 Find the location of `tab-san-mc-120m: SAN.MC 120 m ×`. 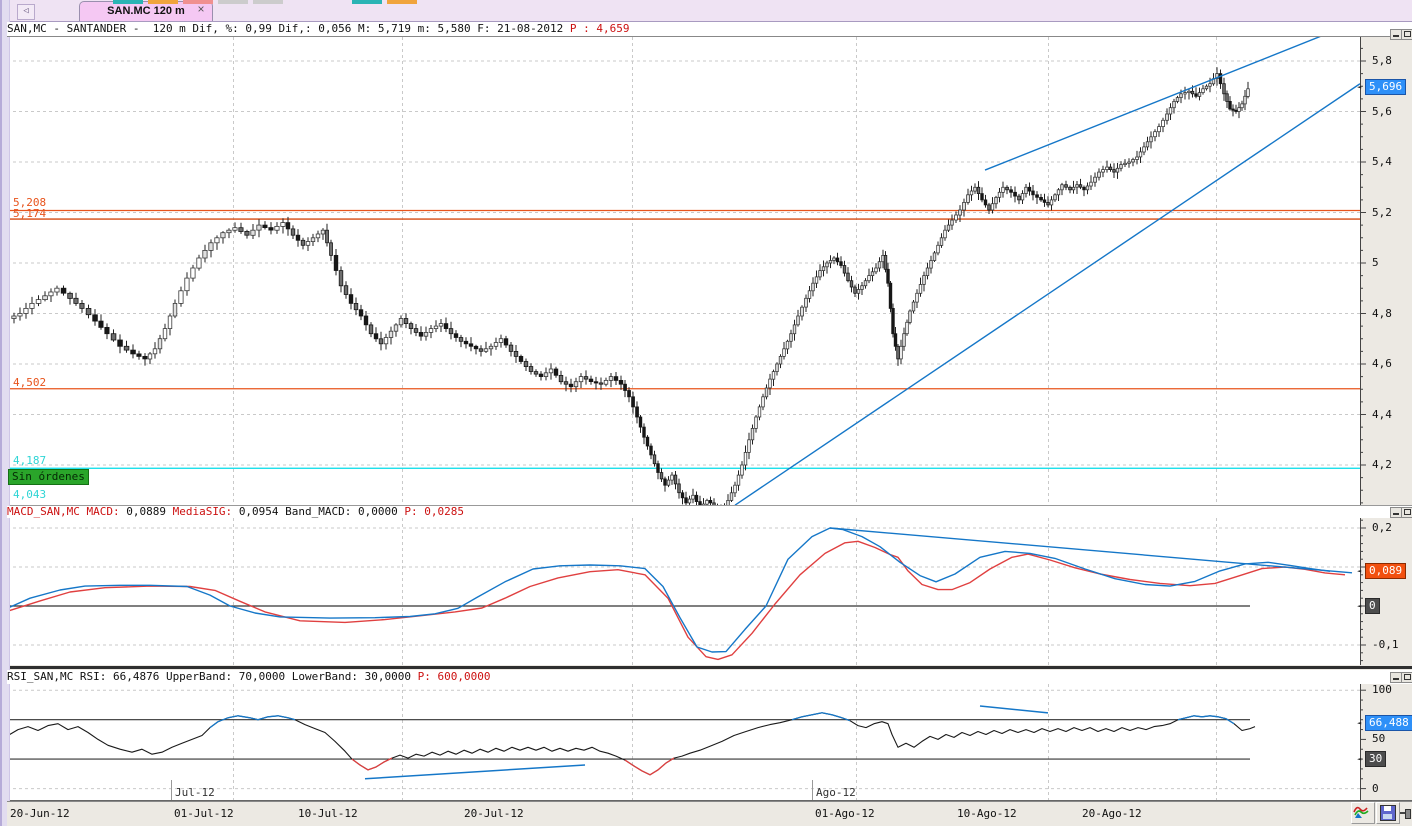

tab-san-mc-120m: SAN.MC 120 m × is located at coordinates (146, 11).